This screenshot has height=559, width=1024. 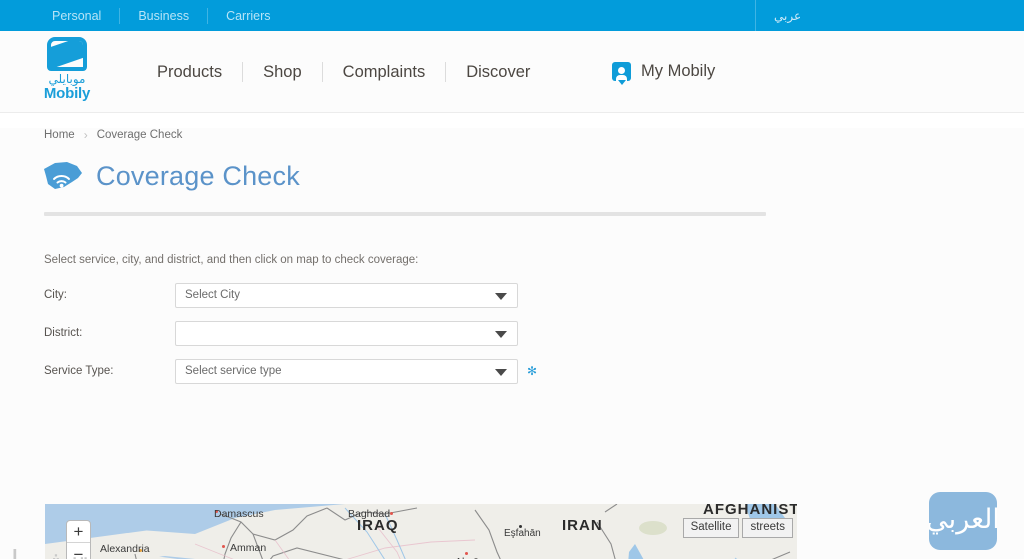 What do you see at coordinates (67, 78) in the screenshot?
I see `mobily-logo-arabic: موبايلي` at bounding box center [67, 78].